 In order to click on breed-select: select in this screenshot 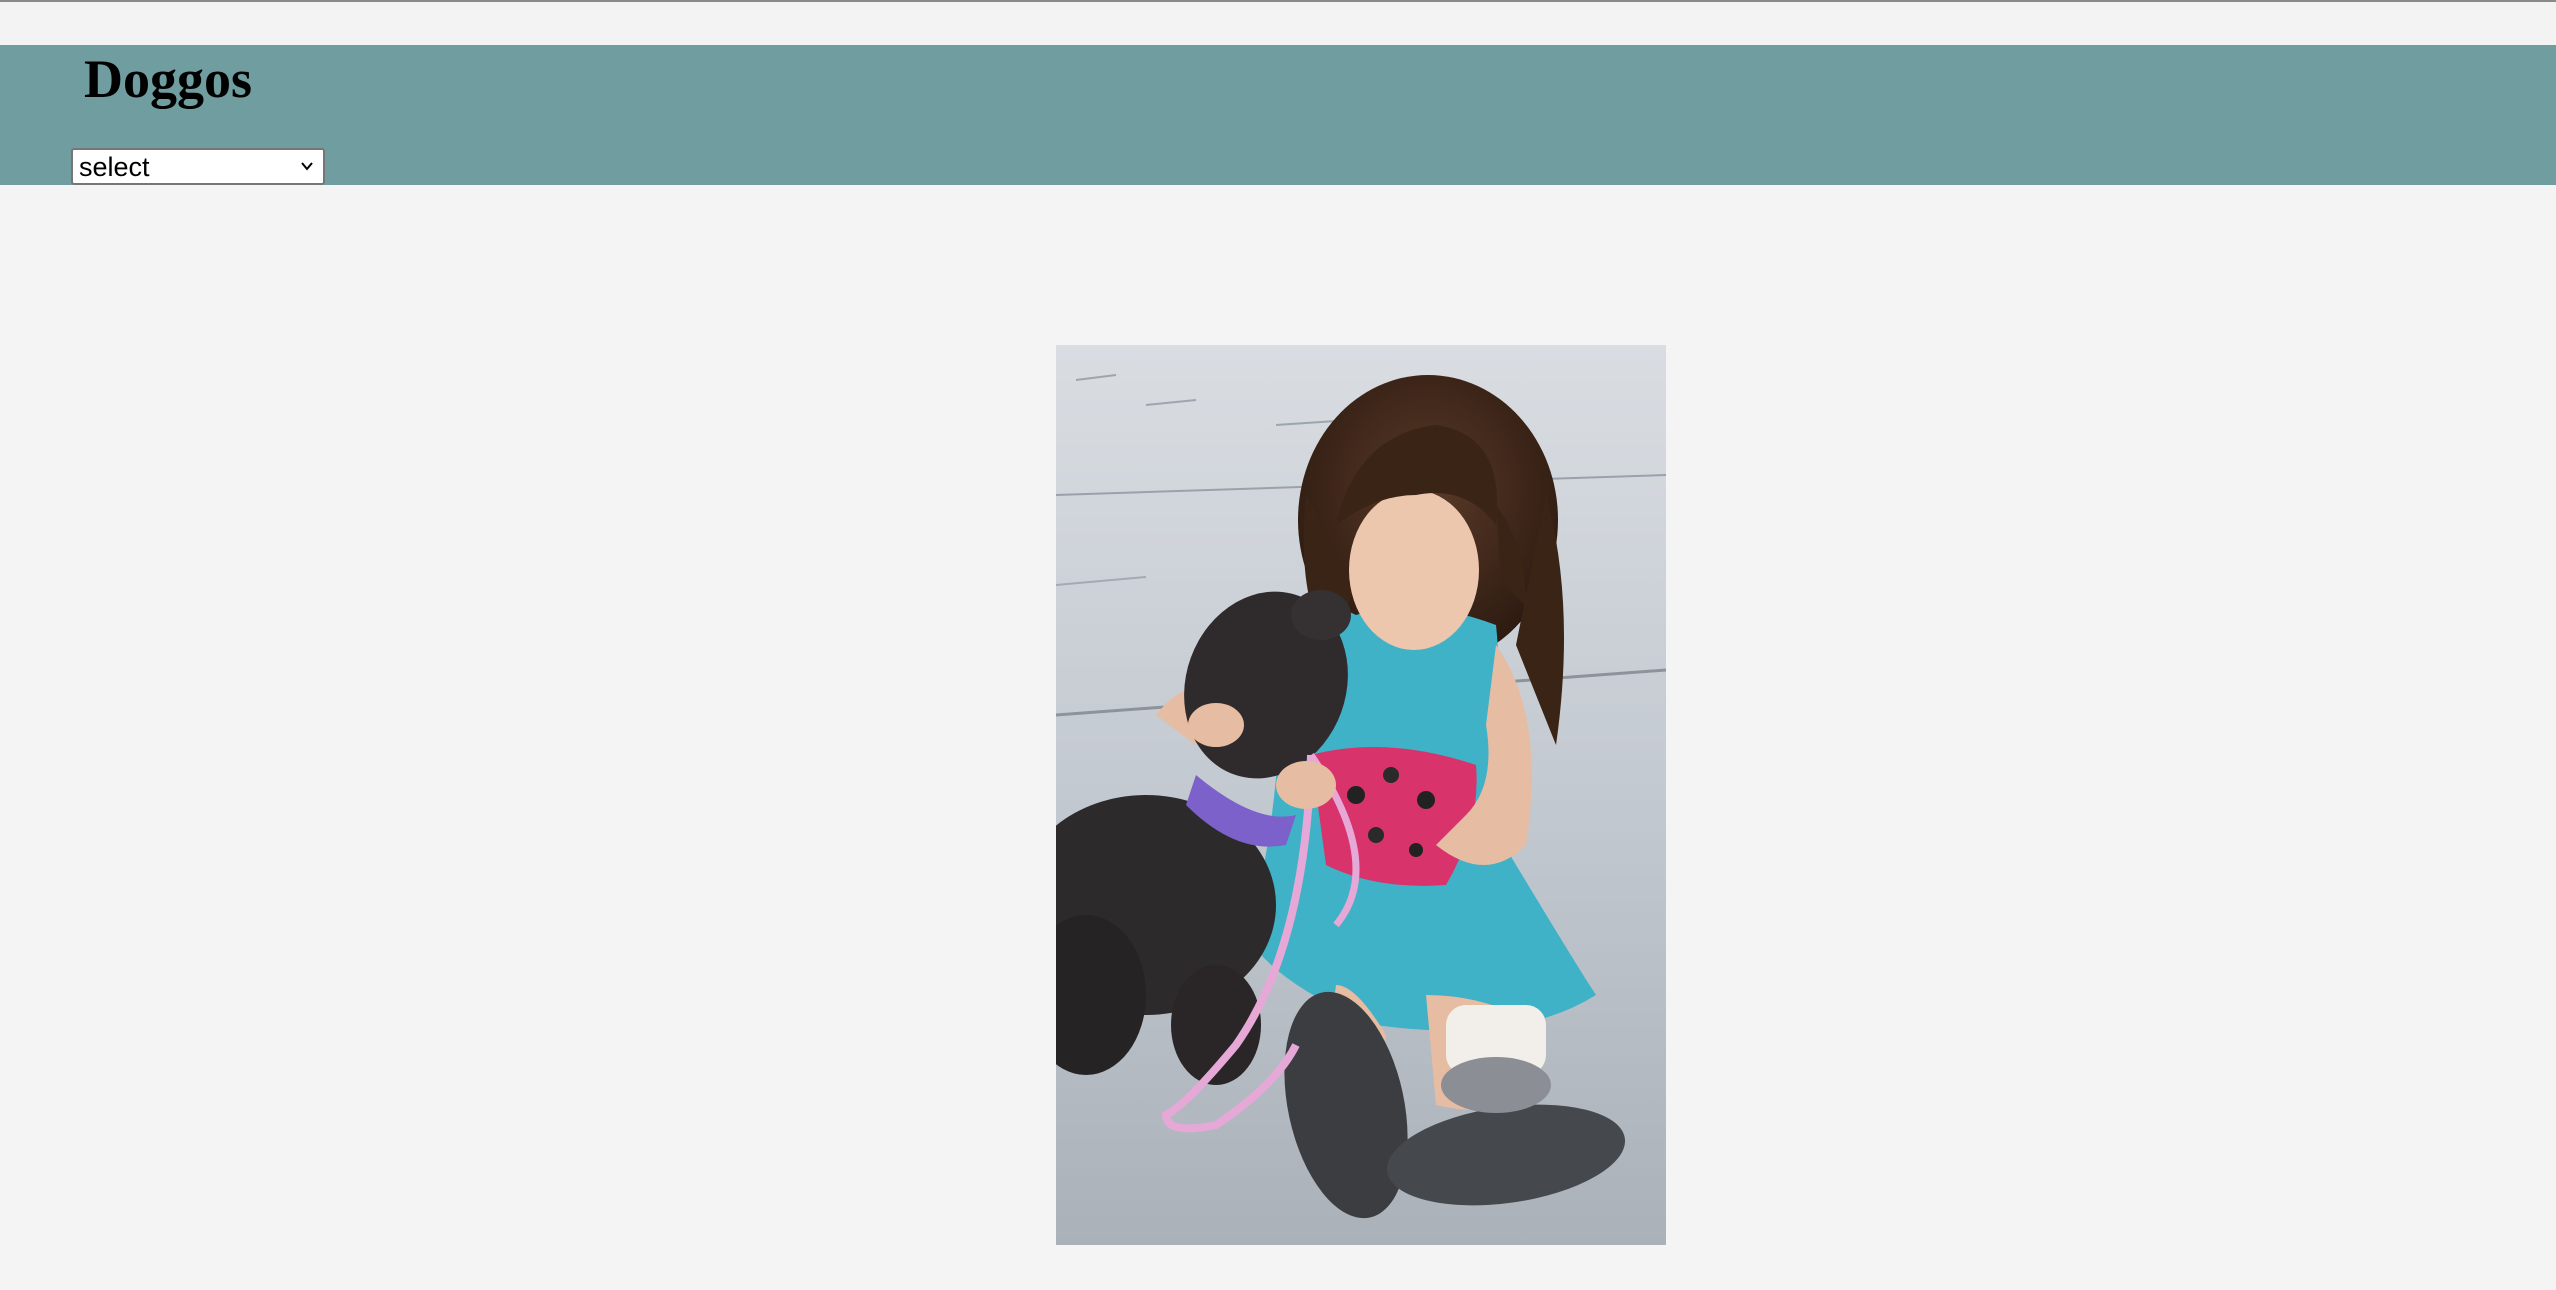, I will do `click(198, 166)`.